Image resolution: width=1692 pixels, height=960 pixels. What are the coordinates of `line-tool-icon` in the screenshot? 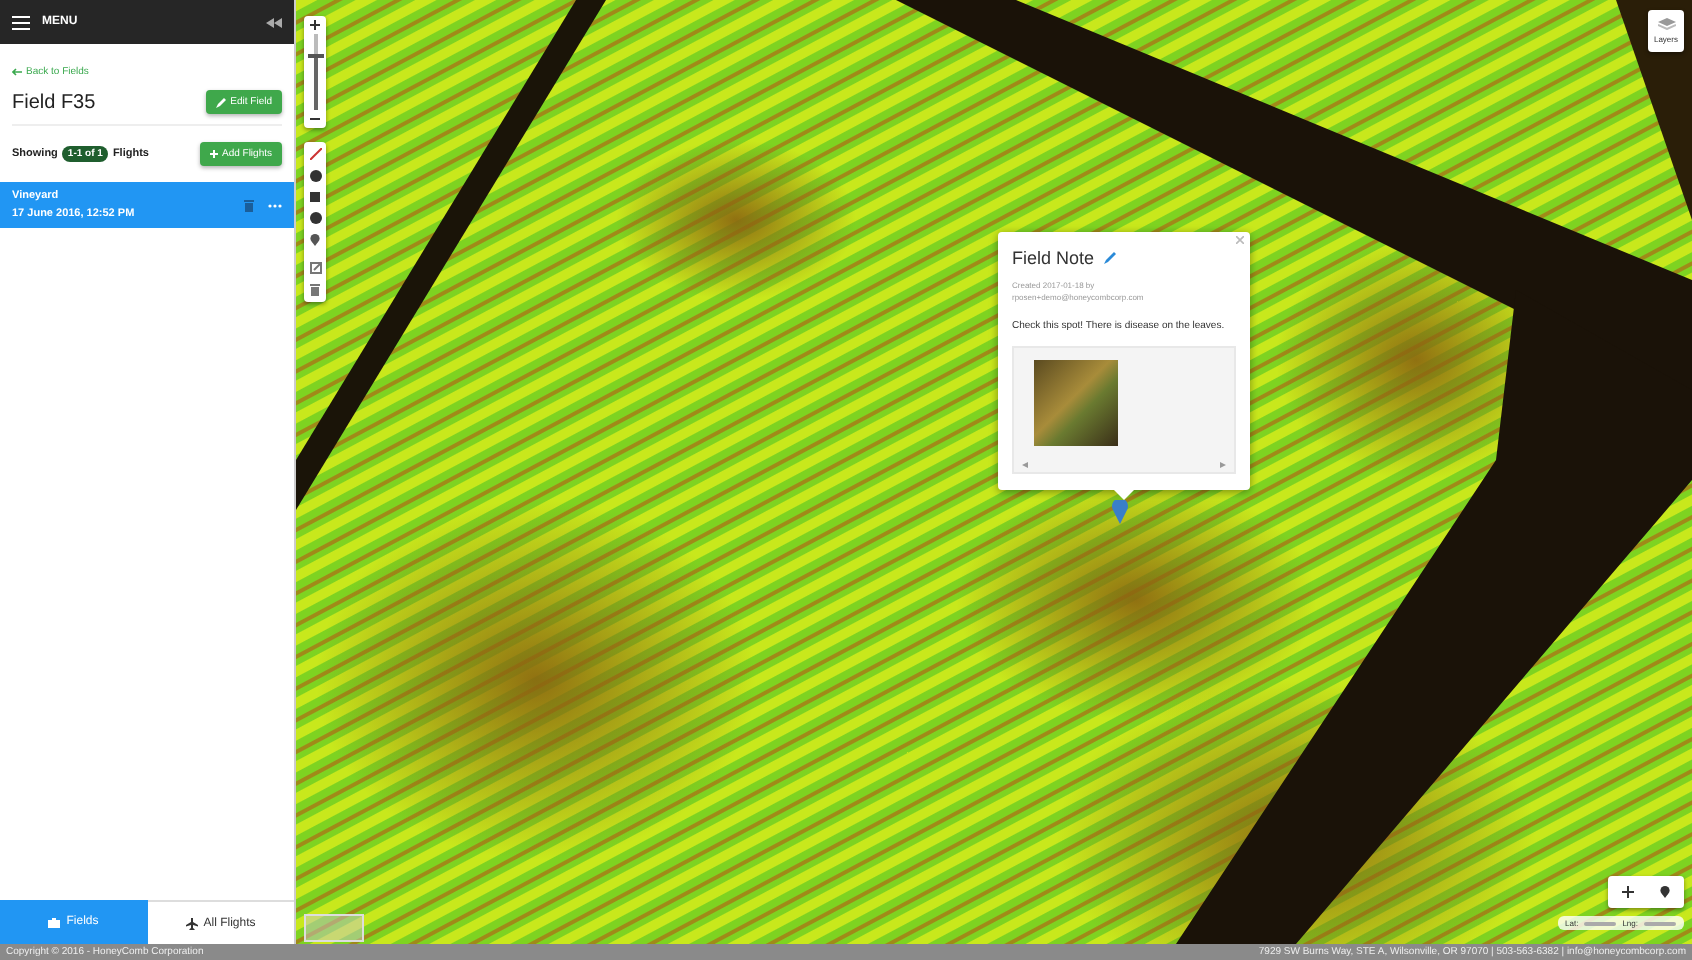 It's located at (315, 154).